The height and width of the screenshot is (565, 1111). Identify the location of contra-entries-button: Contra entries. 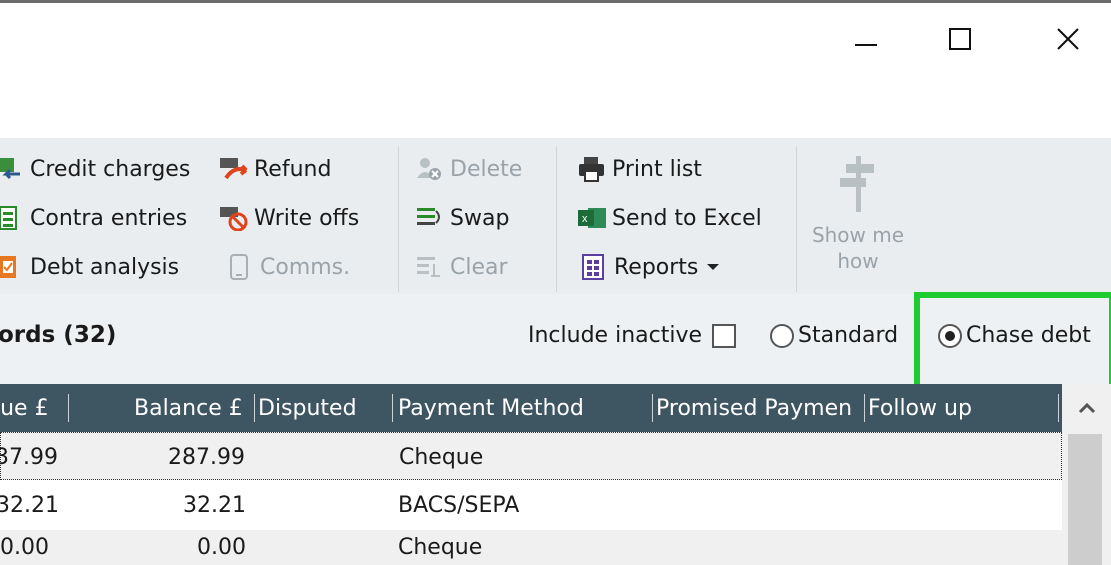
(93, 218).